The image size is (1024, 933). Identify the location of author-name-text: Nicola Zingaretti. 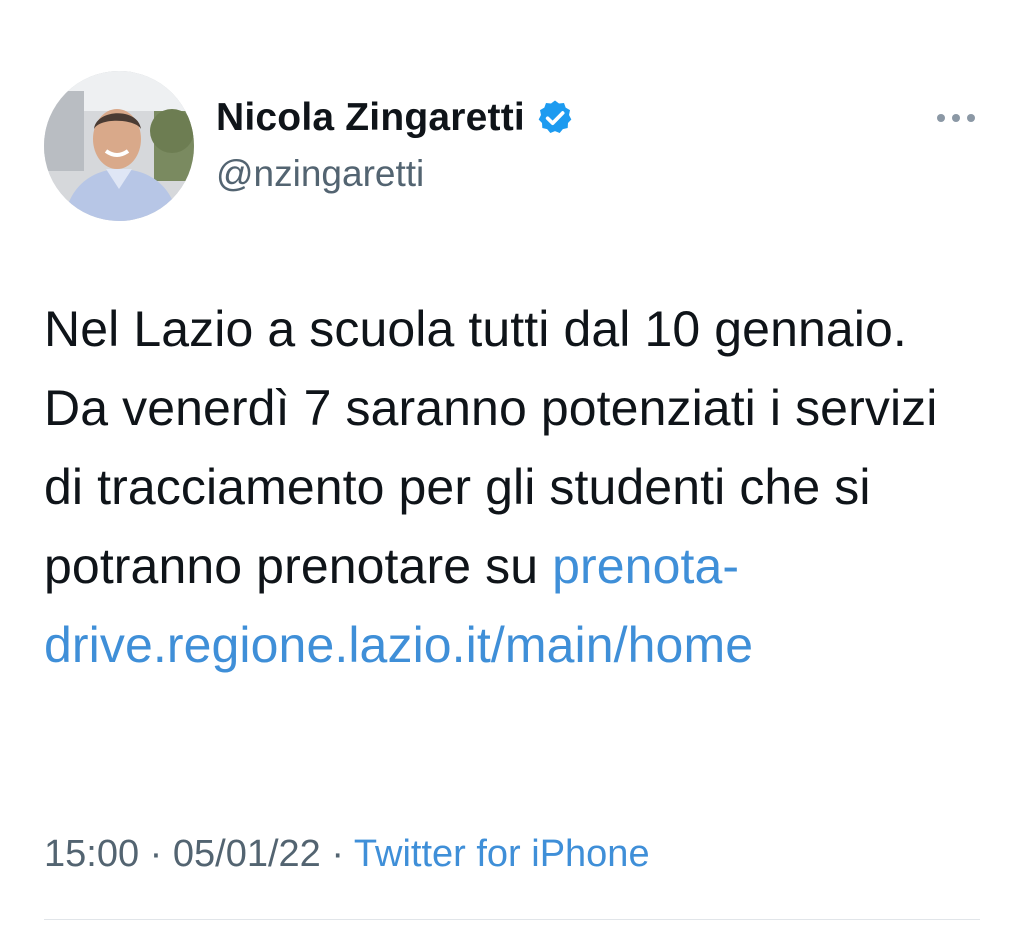
(370, 118).